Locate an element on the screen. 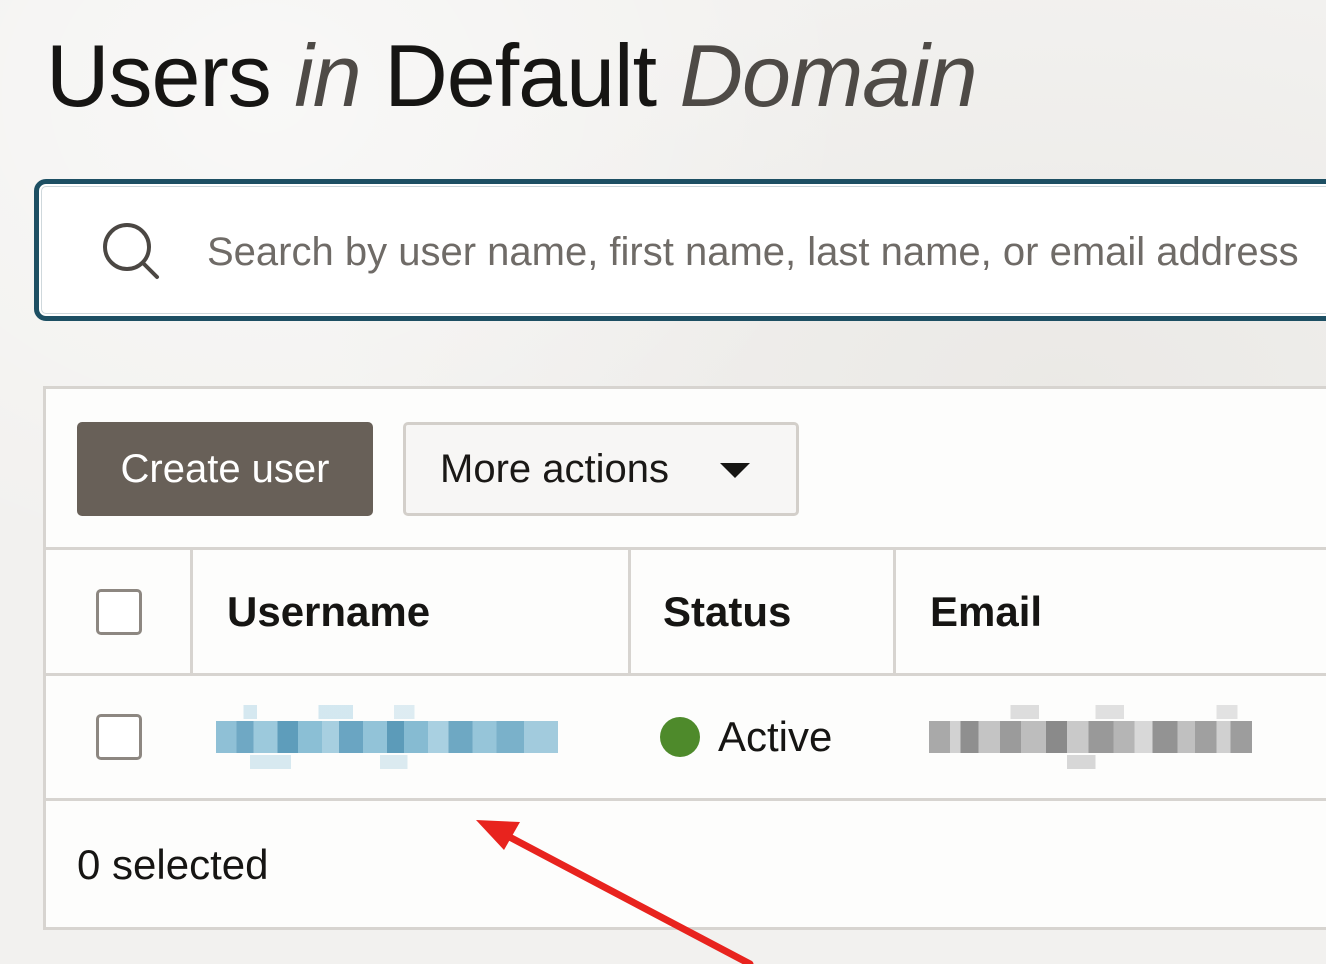  more-actions-label: More actions is located at coordinates (554, 468).